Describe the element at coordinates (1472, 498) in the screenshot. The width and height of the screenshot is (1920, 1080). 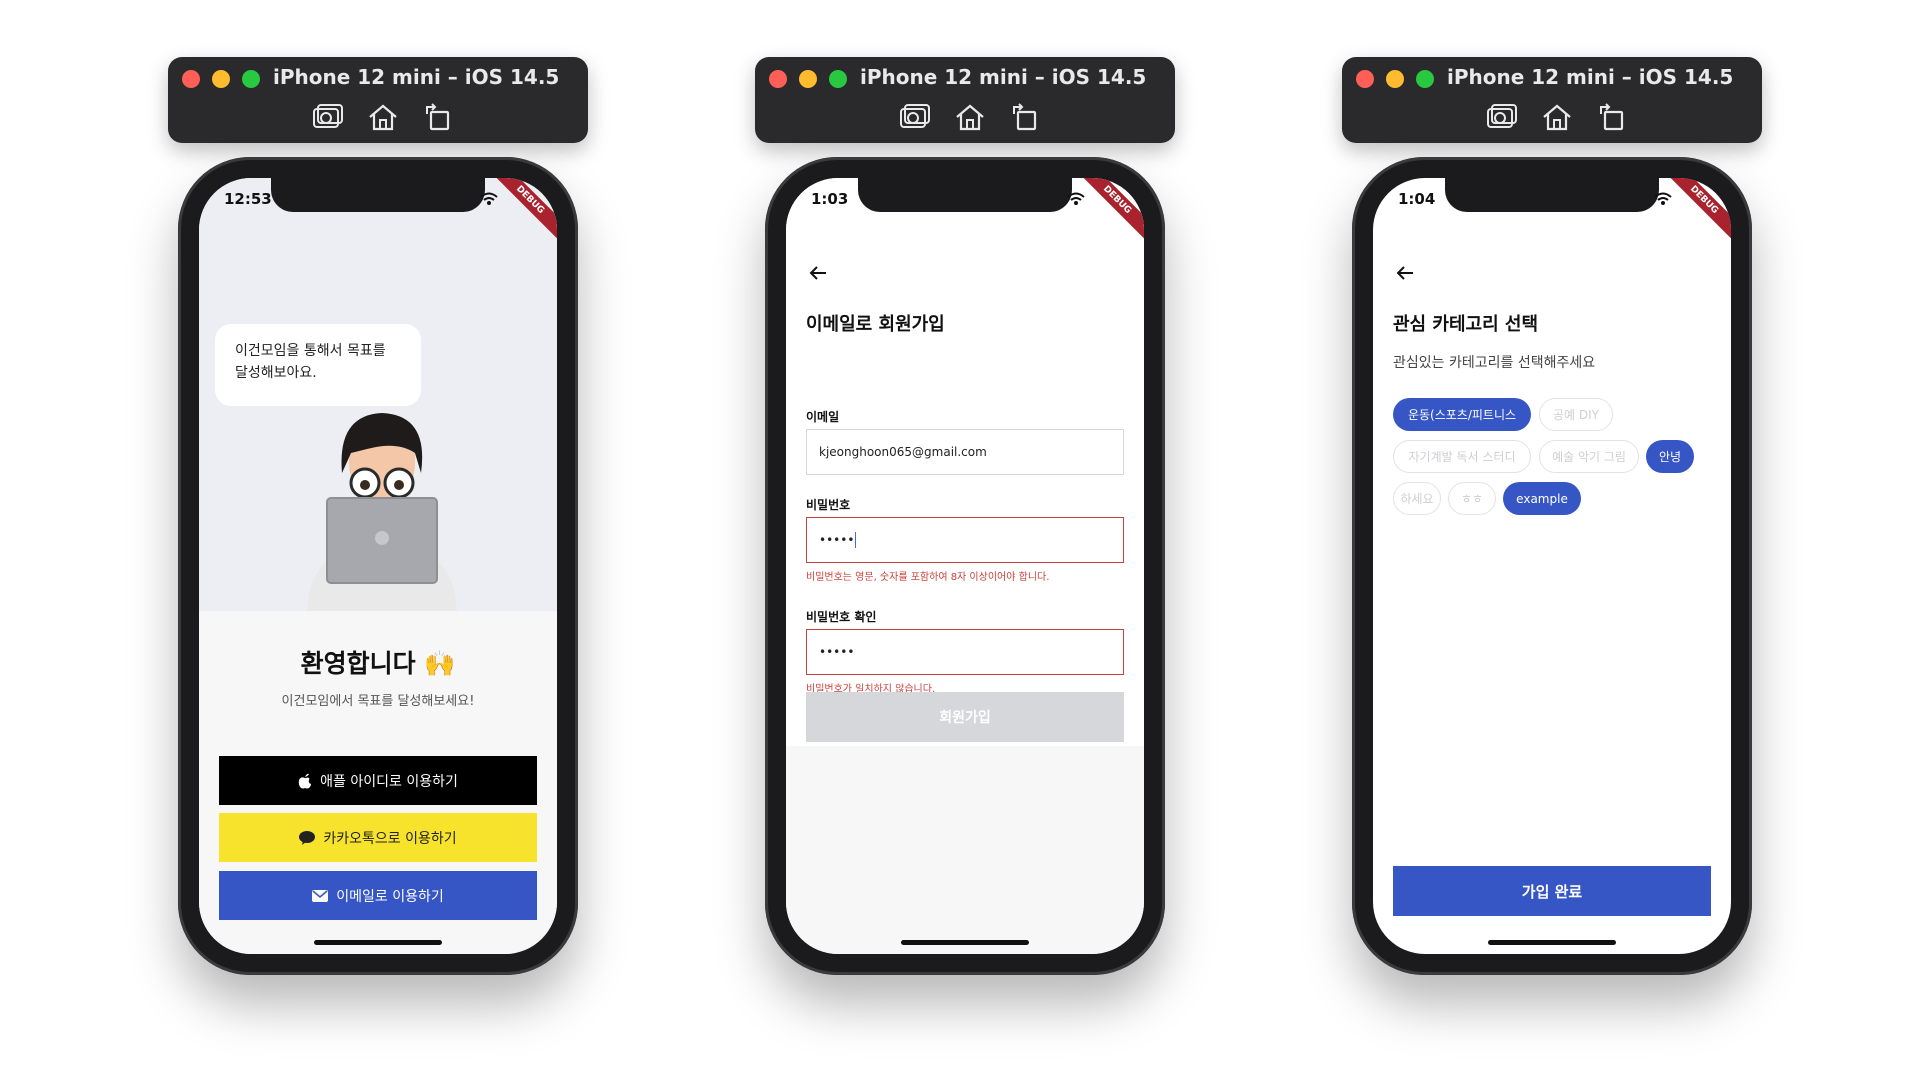
I see `category-chip: ㅎㅎ` at that location.